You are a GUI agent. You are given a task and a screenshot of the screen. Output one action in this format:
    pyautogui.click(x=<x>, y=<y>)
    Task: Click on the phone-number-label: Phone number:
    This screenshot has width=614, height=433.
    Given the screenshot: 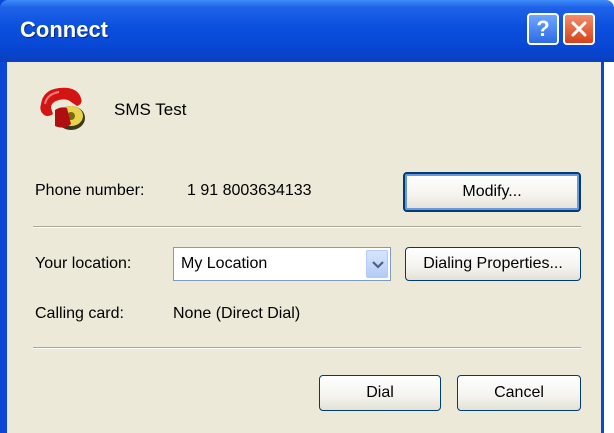 What is the action you would take?
    pyautogui.click(x=90, y=190)
    